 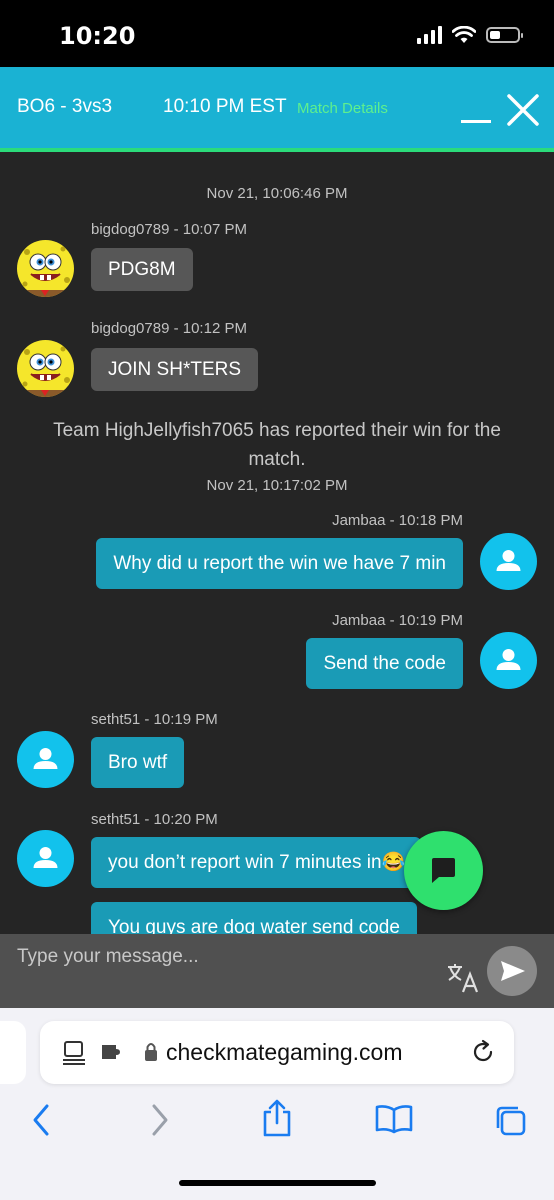 I want to click on send-icon, so click(x=513, y=971).